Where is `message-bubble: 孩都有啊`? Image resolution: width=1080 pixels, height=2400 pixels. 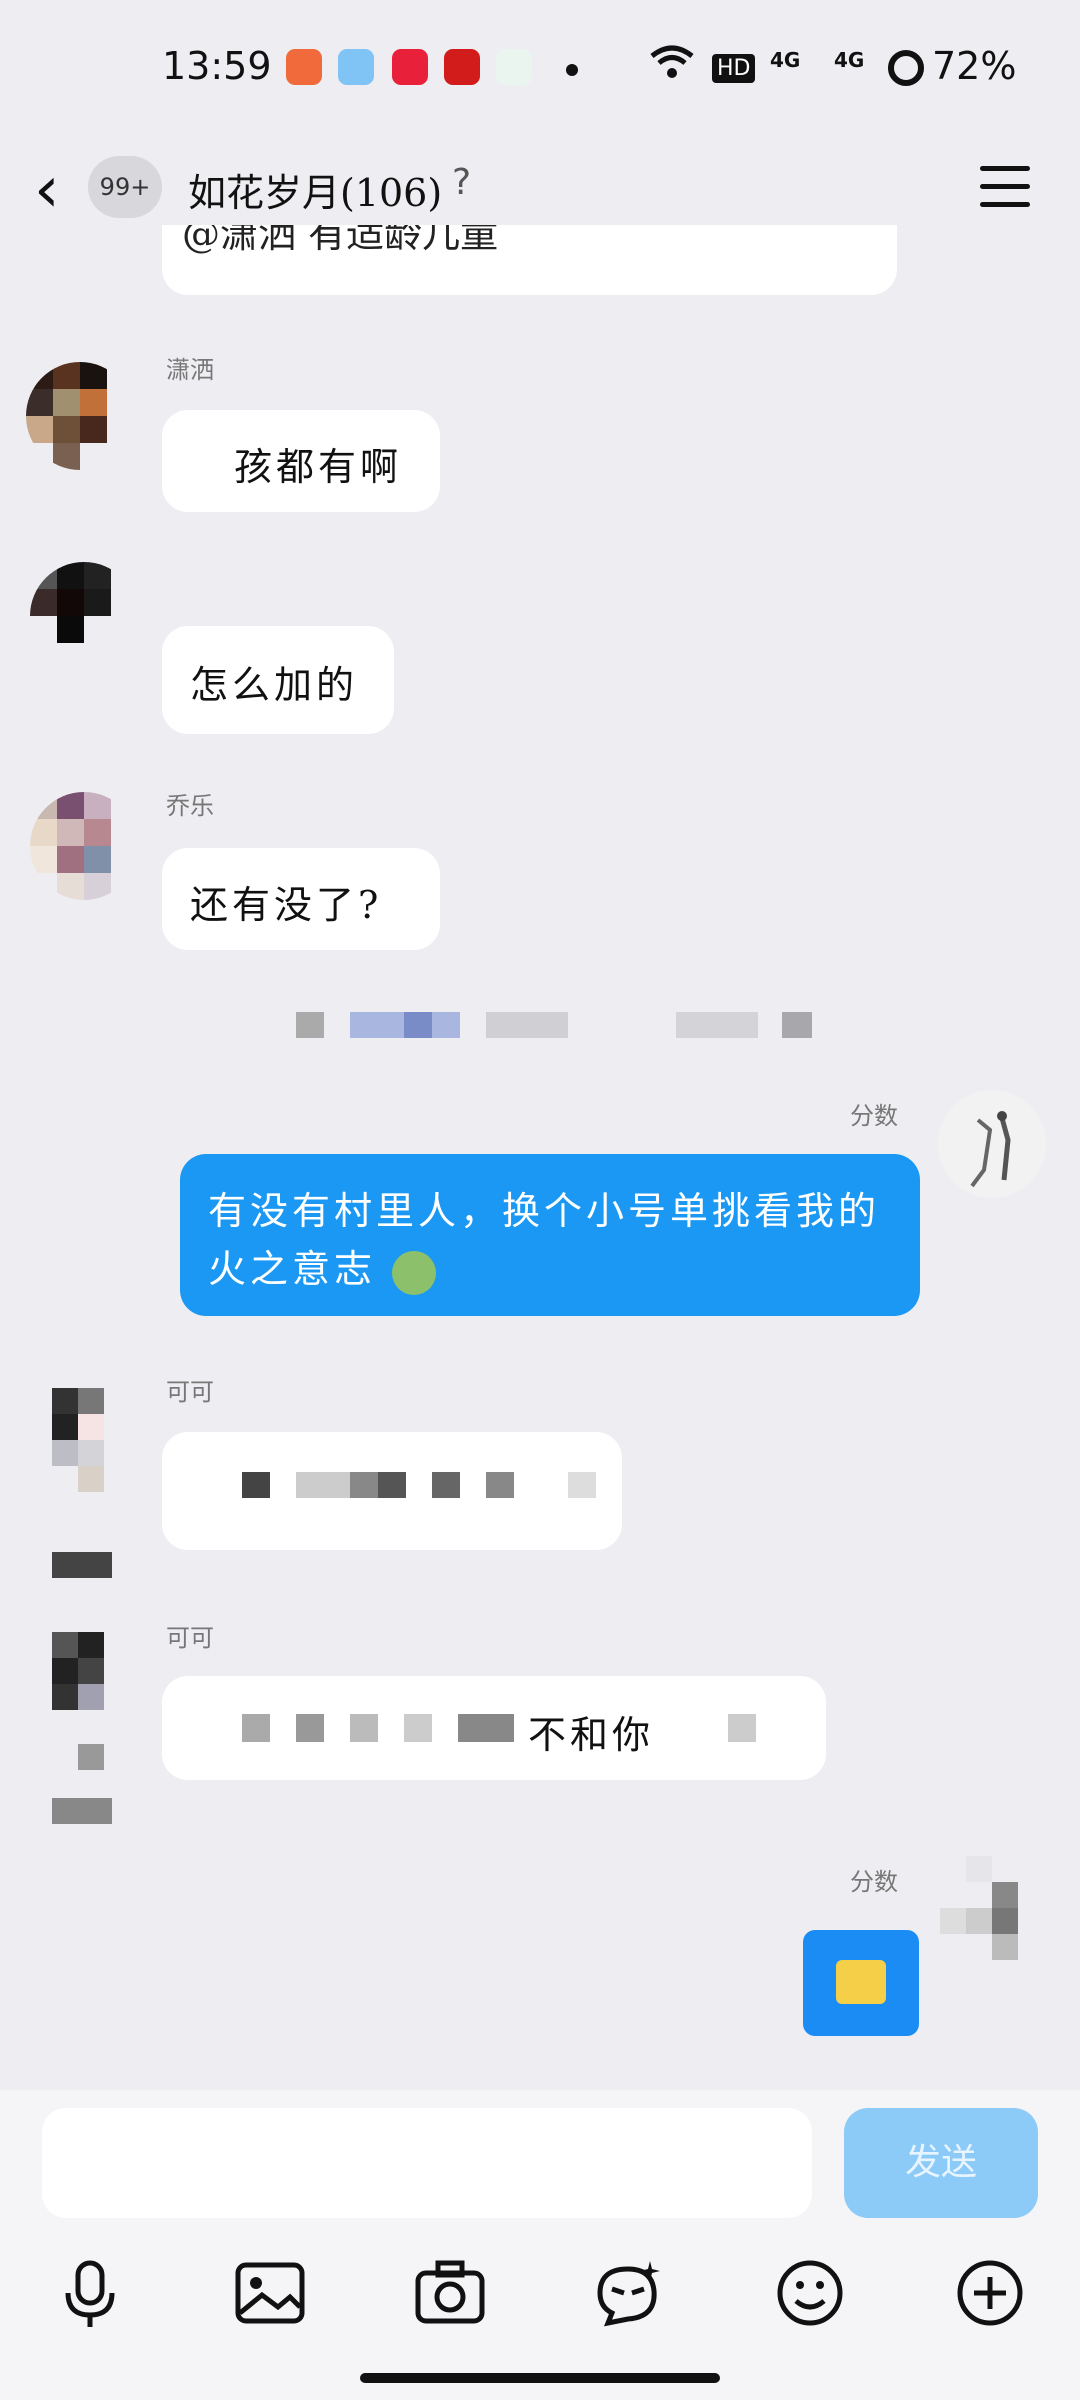 message-bubble: 孩都有啊 is located at coordinates (301, 461).